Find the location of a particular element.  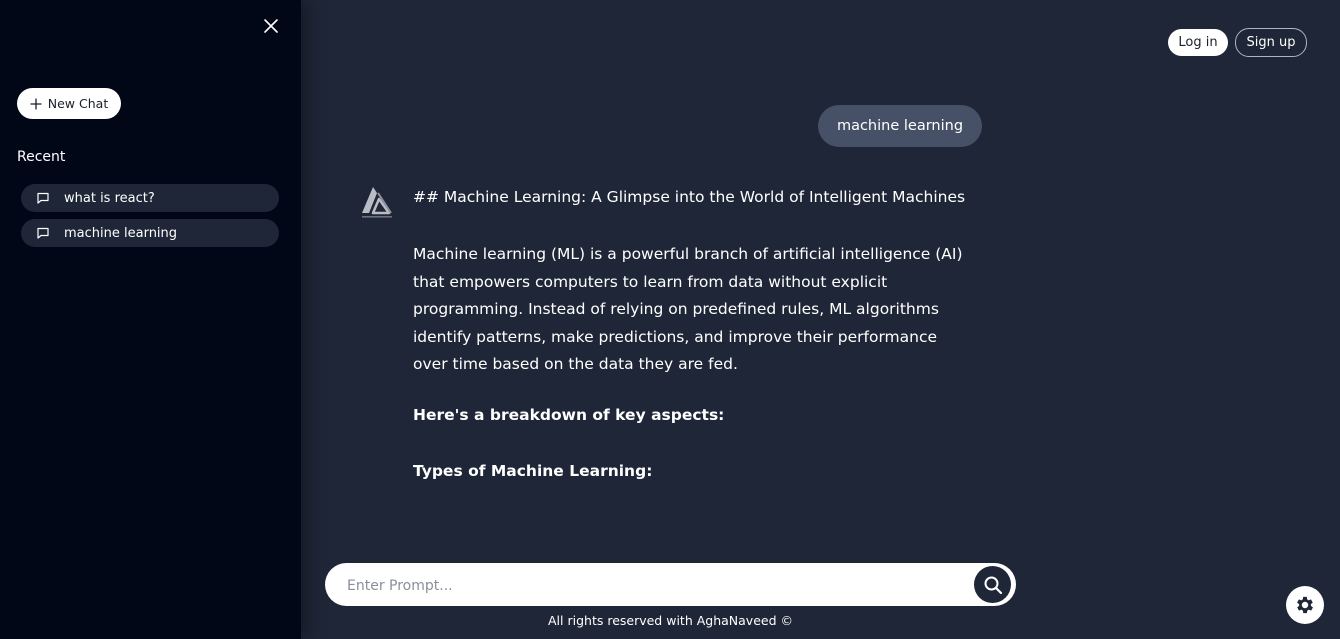

prompt-bar is located at coordinates (670, 585).